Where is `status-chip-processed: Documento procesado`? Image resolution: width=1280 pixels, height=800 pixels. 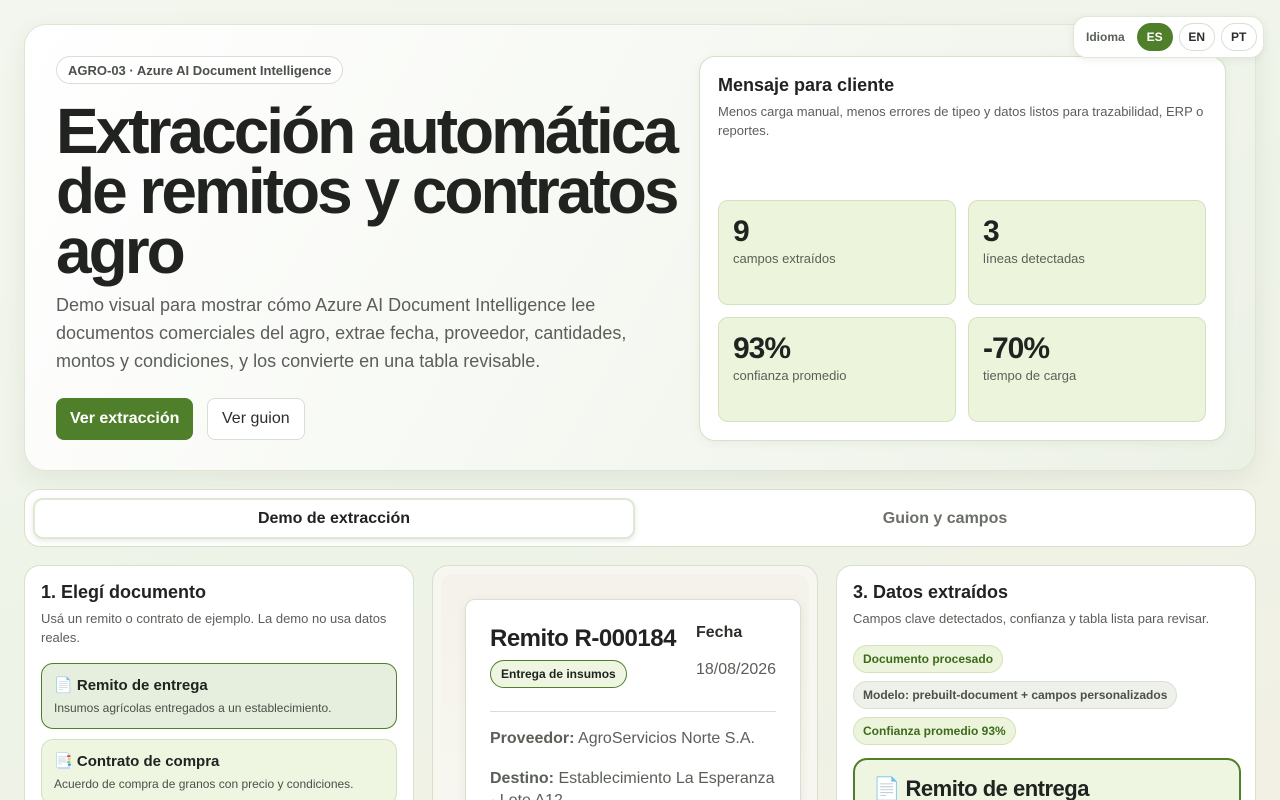
status-chip-processed: Documento procesado is located at coordinates (928, 659).